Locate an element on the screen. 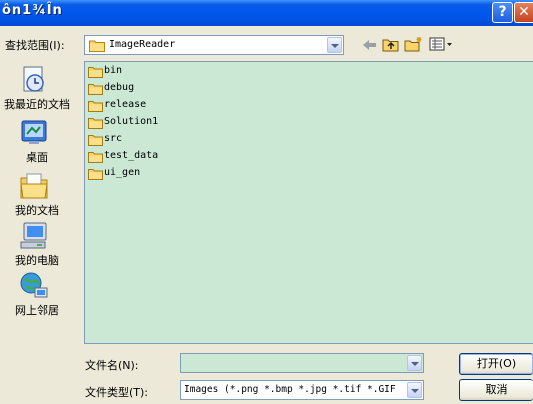  desktop-icon is located at coordinates (34, 133).